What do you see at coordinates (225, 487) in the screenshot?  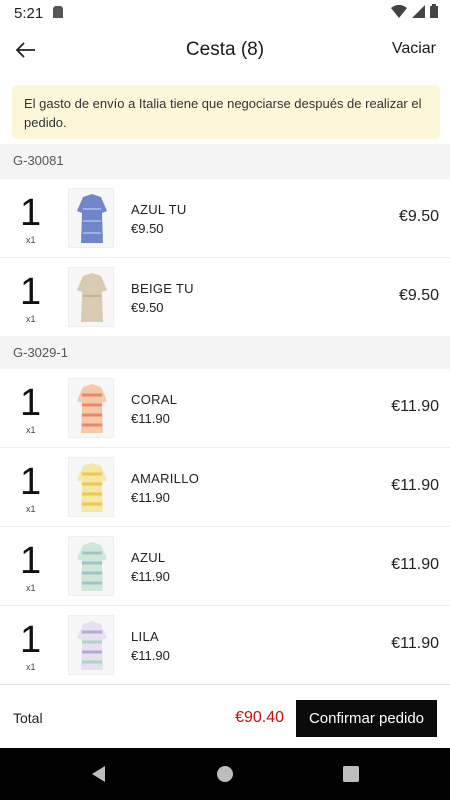 I see `cart-item: 1 x1 AMARILLO €11.90 €11.90` at bounding box center [225, 487].